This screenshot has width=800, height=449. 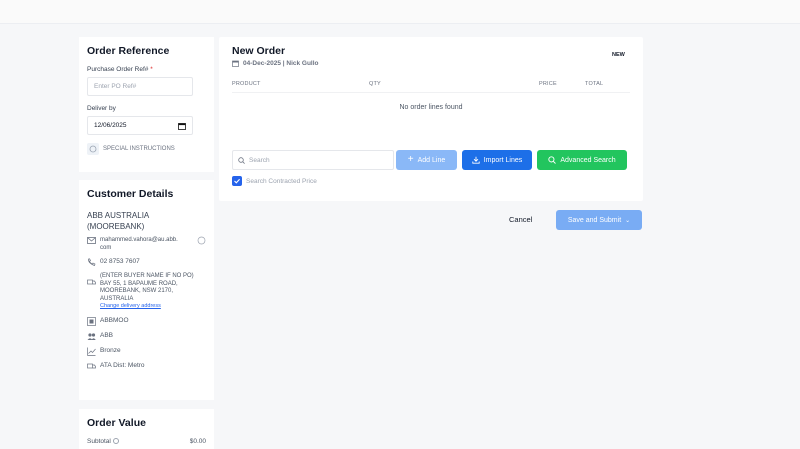 I want to click on import-lines-button: Import Lines, so click(x=497, y=160).